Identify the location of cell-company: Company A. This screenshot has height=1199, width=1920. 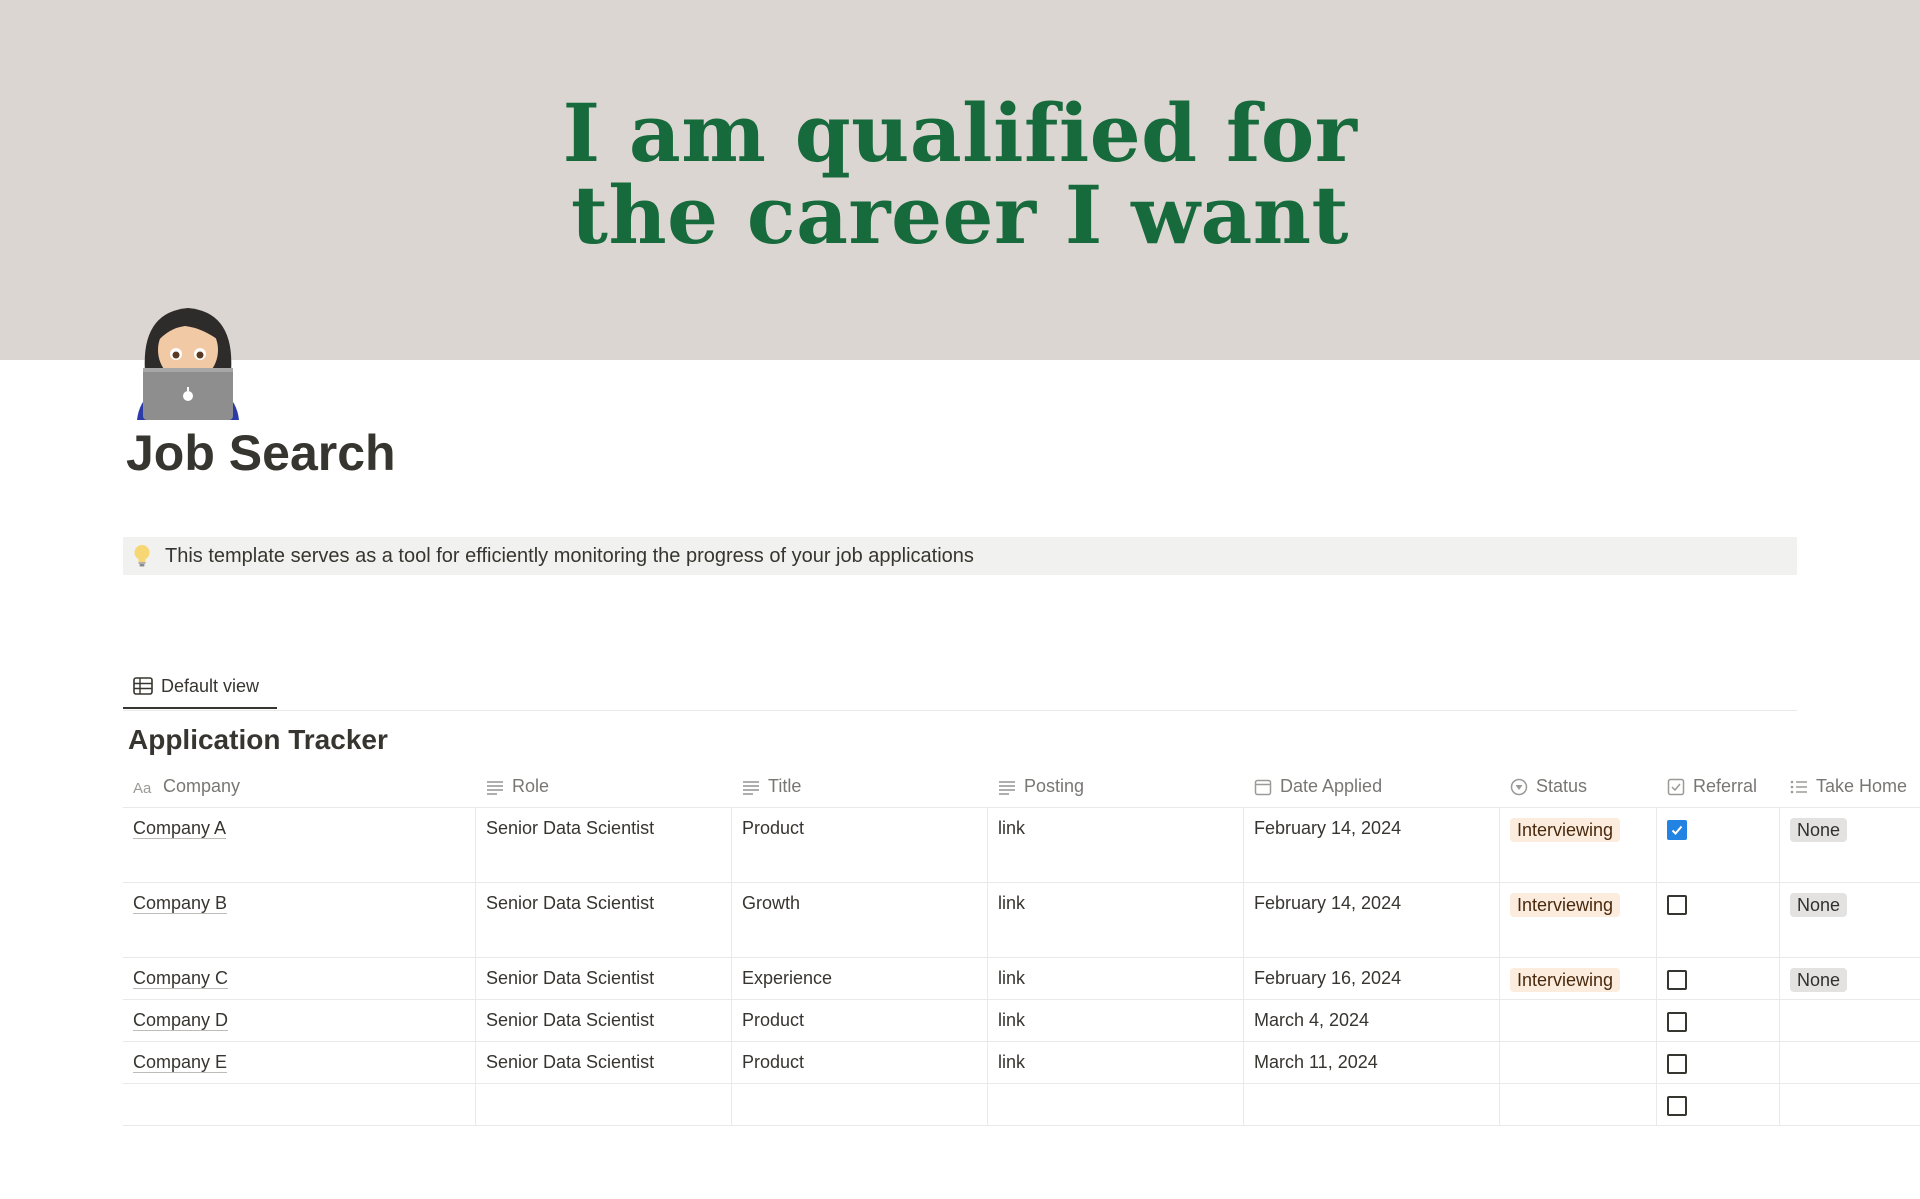
(299, 845).